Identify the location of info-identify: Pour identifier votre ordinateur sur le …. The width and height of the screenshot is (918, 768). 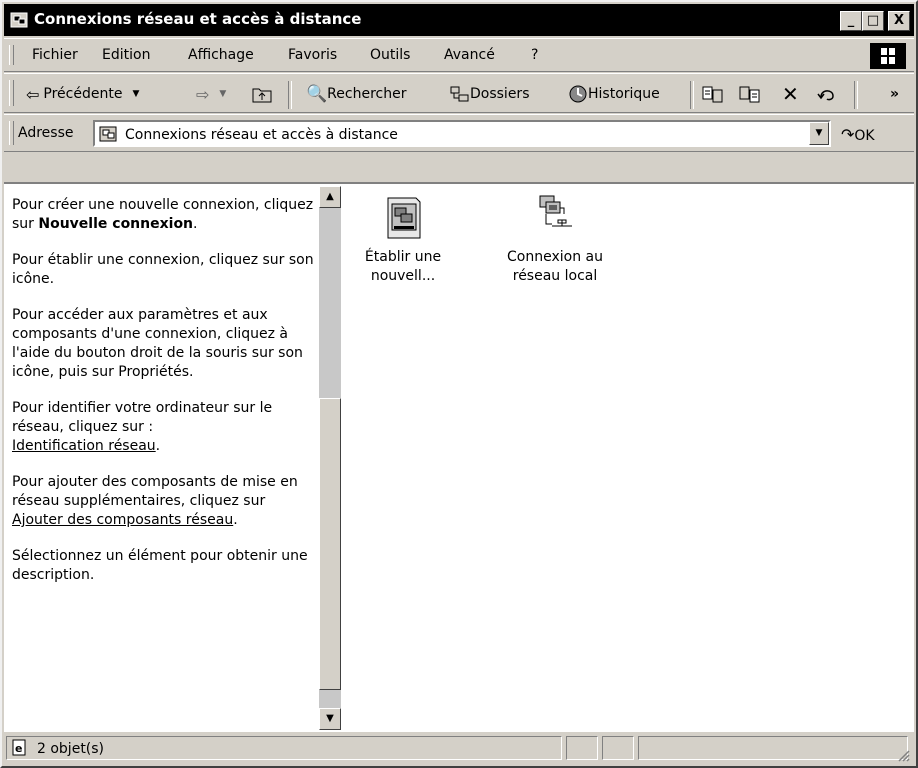
(164, 427).